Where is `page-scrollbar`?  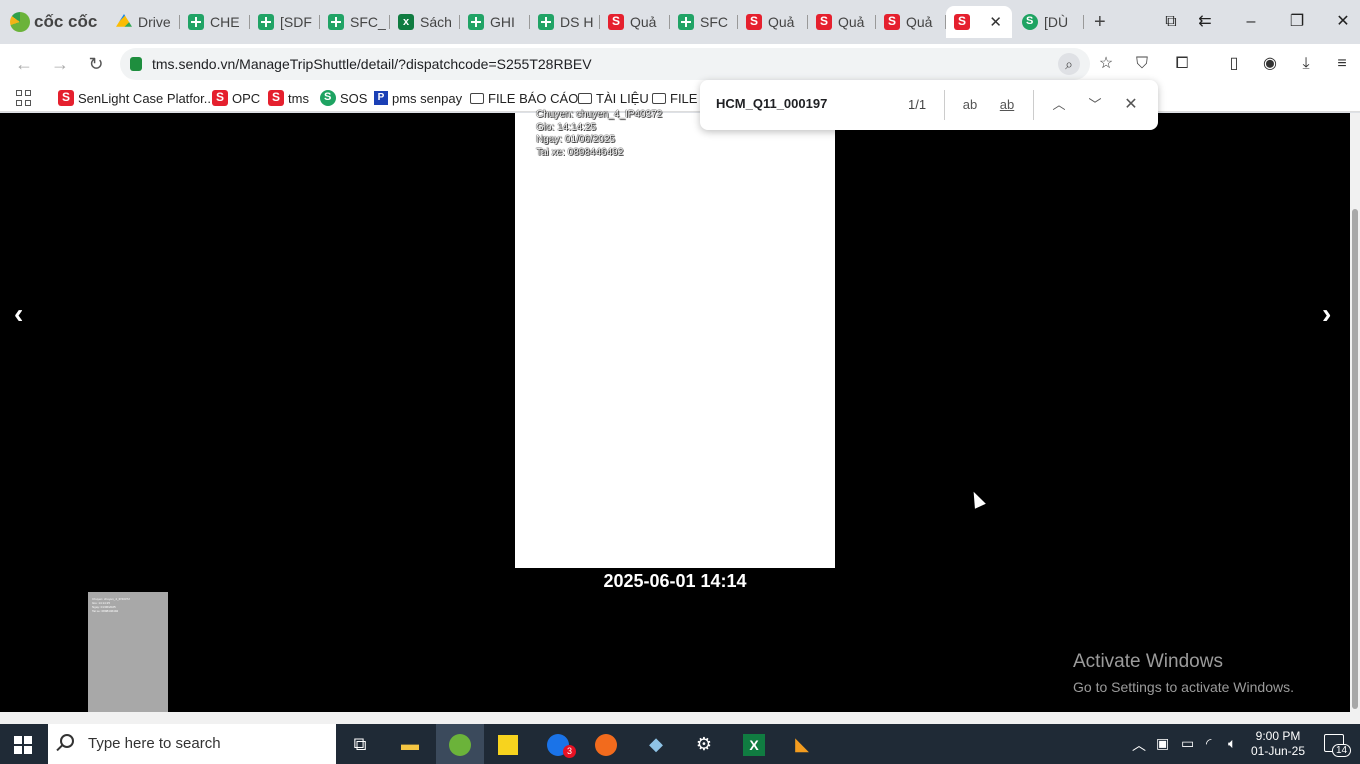
page-scrollbar is located at coordinates (1355, 412).